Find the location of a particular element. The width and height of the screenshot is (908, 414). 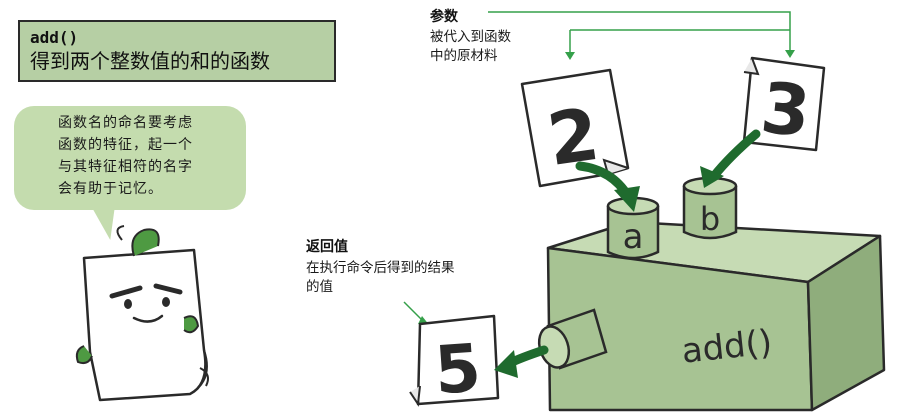

arrow-output-to-card5 is located at coordinates (521, 361).